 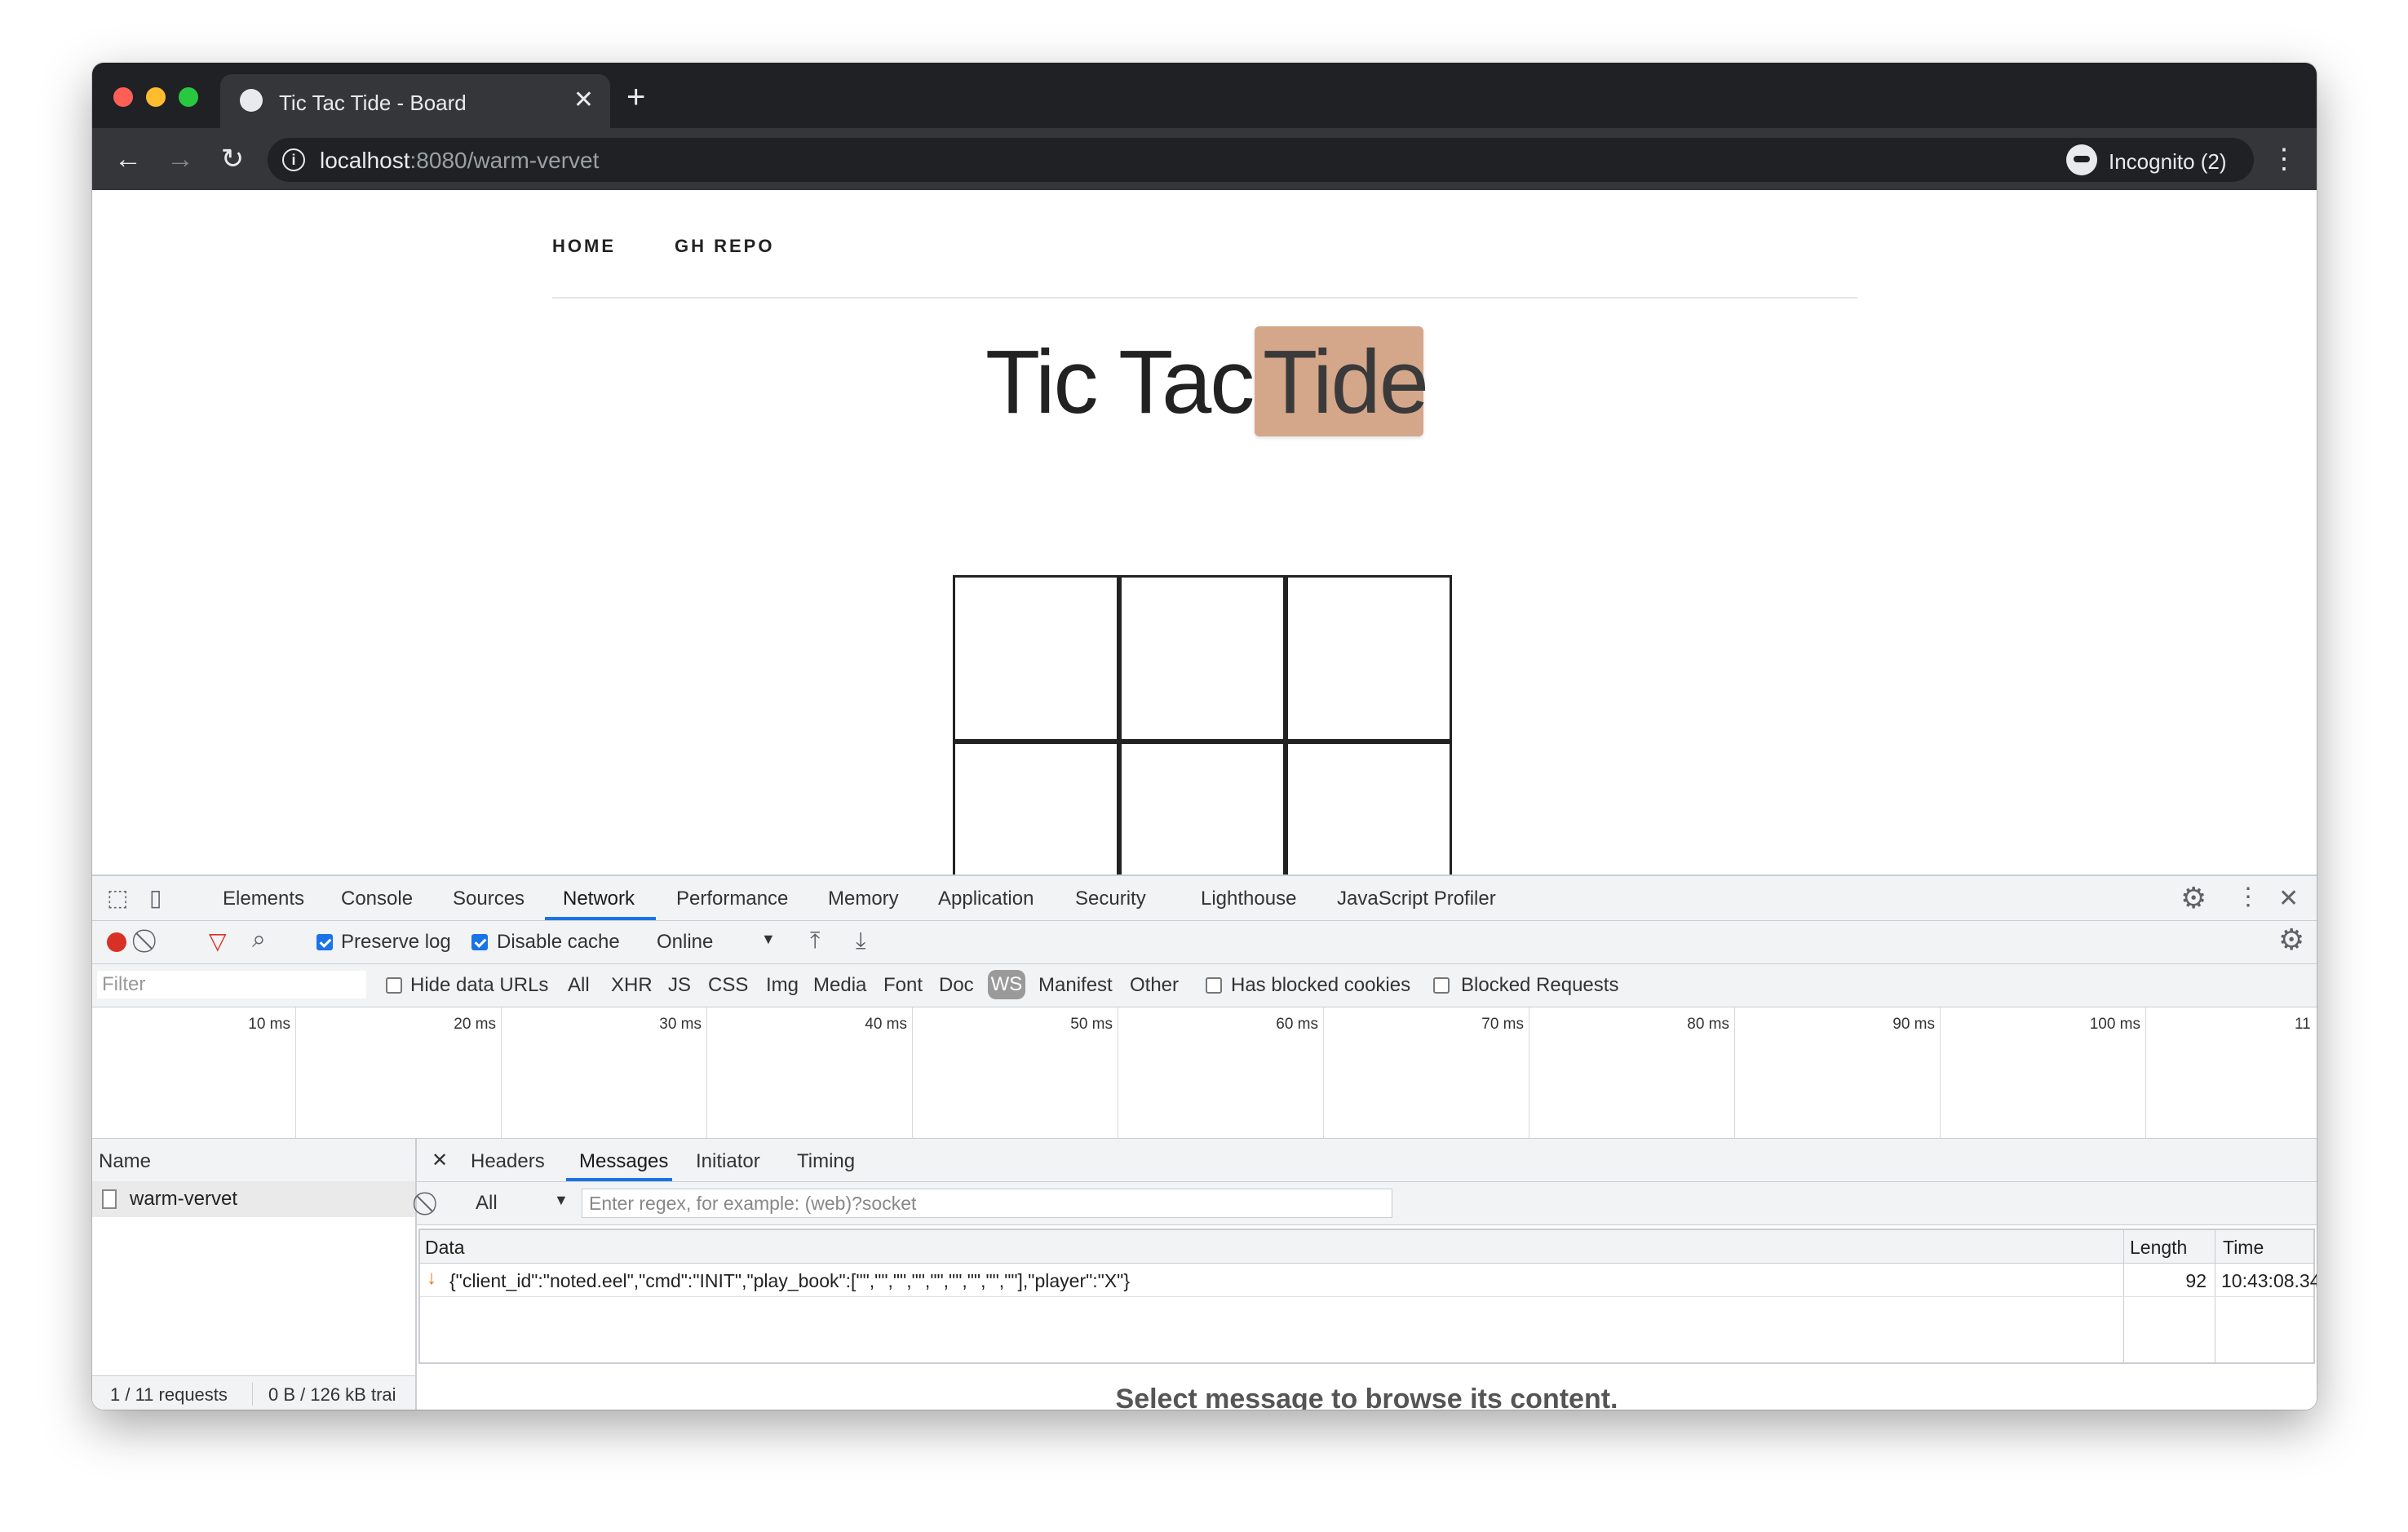 What do you see at coordinates (1228, 160) in the screenshot?
I see `address-bar: i localhost:8080/warm-vervet ☆` at bounding box center [1228, 160].